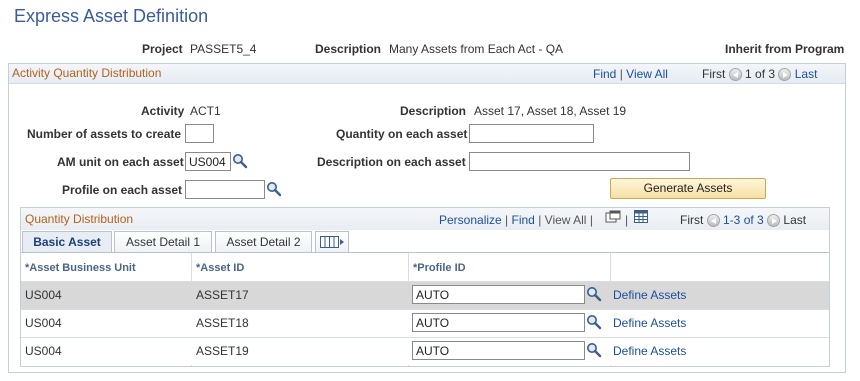  I want to click on grid-personalize-link: Personalize, so click(470, 220).